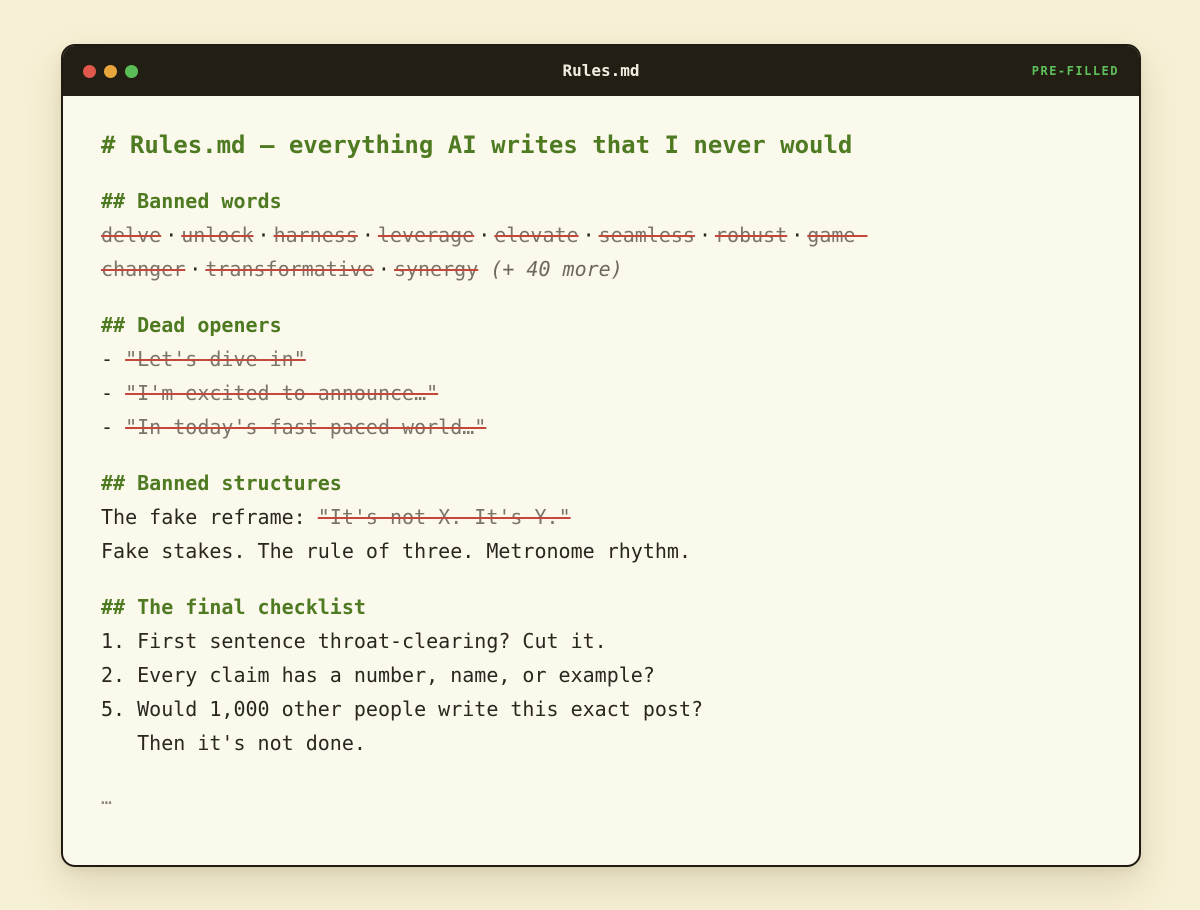 The image size is (1200, 910). I want to click on banned-word: delve, so click(131, 235).